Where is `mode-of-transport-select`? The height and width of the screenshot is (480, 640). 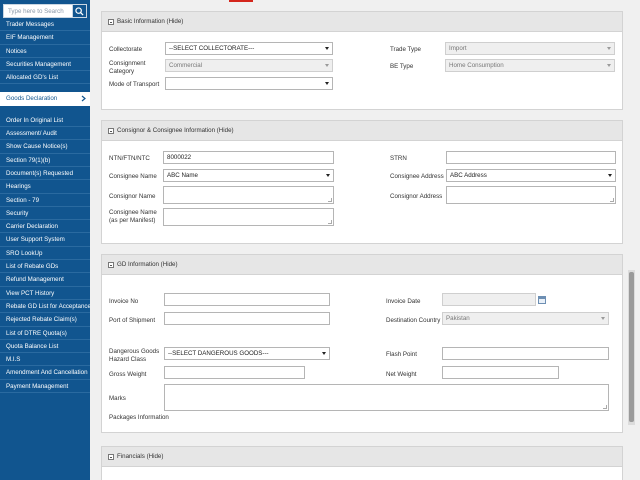
mode-of-transport-select is located at coordinates (249, 83).